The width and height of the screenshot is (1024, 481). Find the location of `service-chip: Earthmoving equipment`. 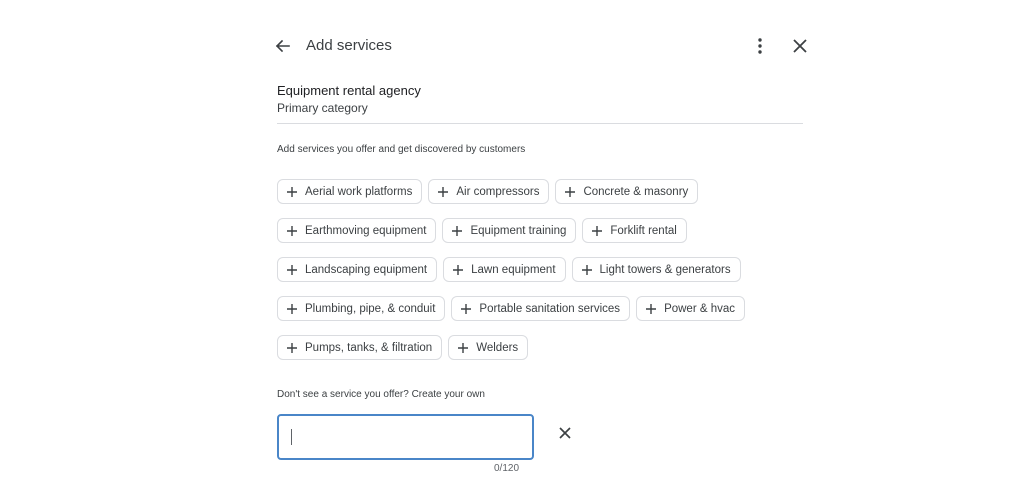

service-chip: Earthmoving equipment is located at coordinates (357, 230).